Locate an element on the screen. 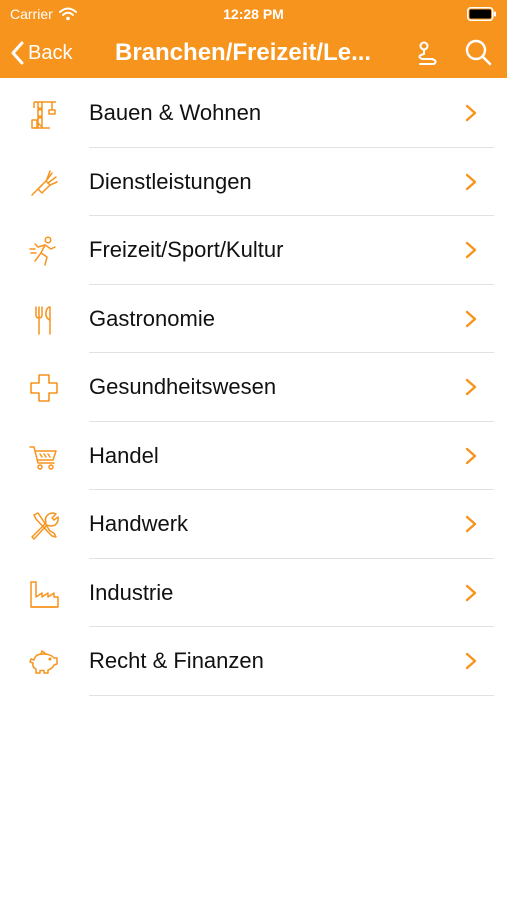 The width and height of the screenshot is (507, 900). brush-icon is located at coordinates (44, 182).